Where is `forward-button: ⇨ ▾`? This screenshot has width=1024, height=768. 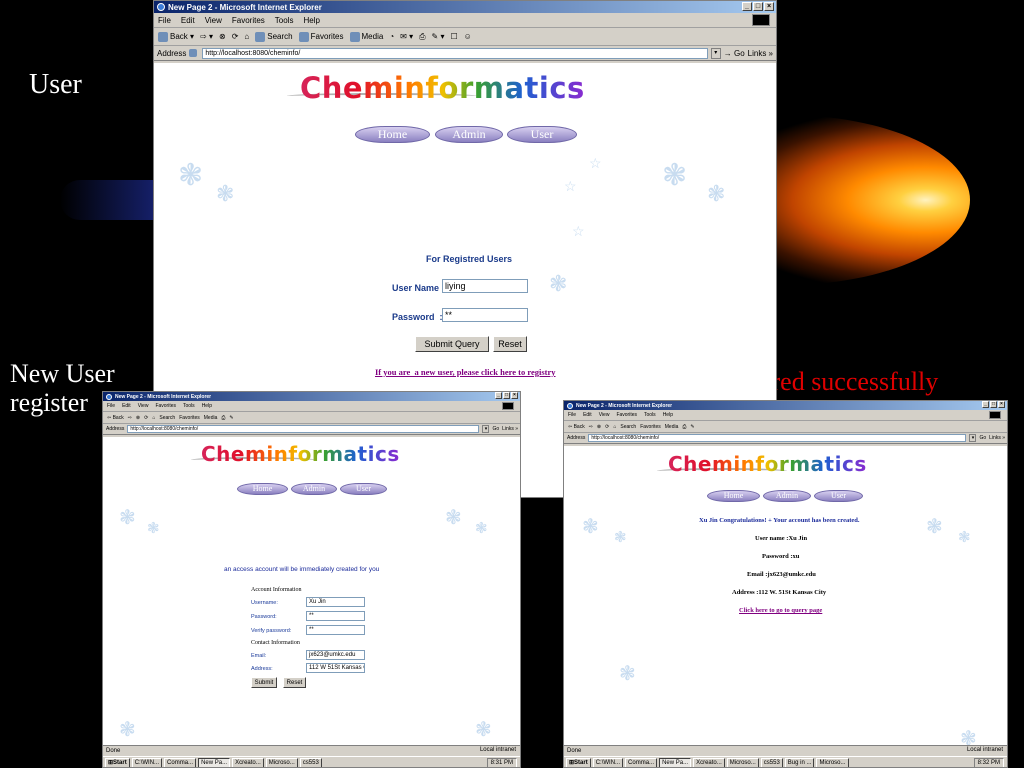
forward-button: ⇨ ▾ is located at coordinates (206, 36).